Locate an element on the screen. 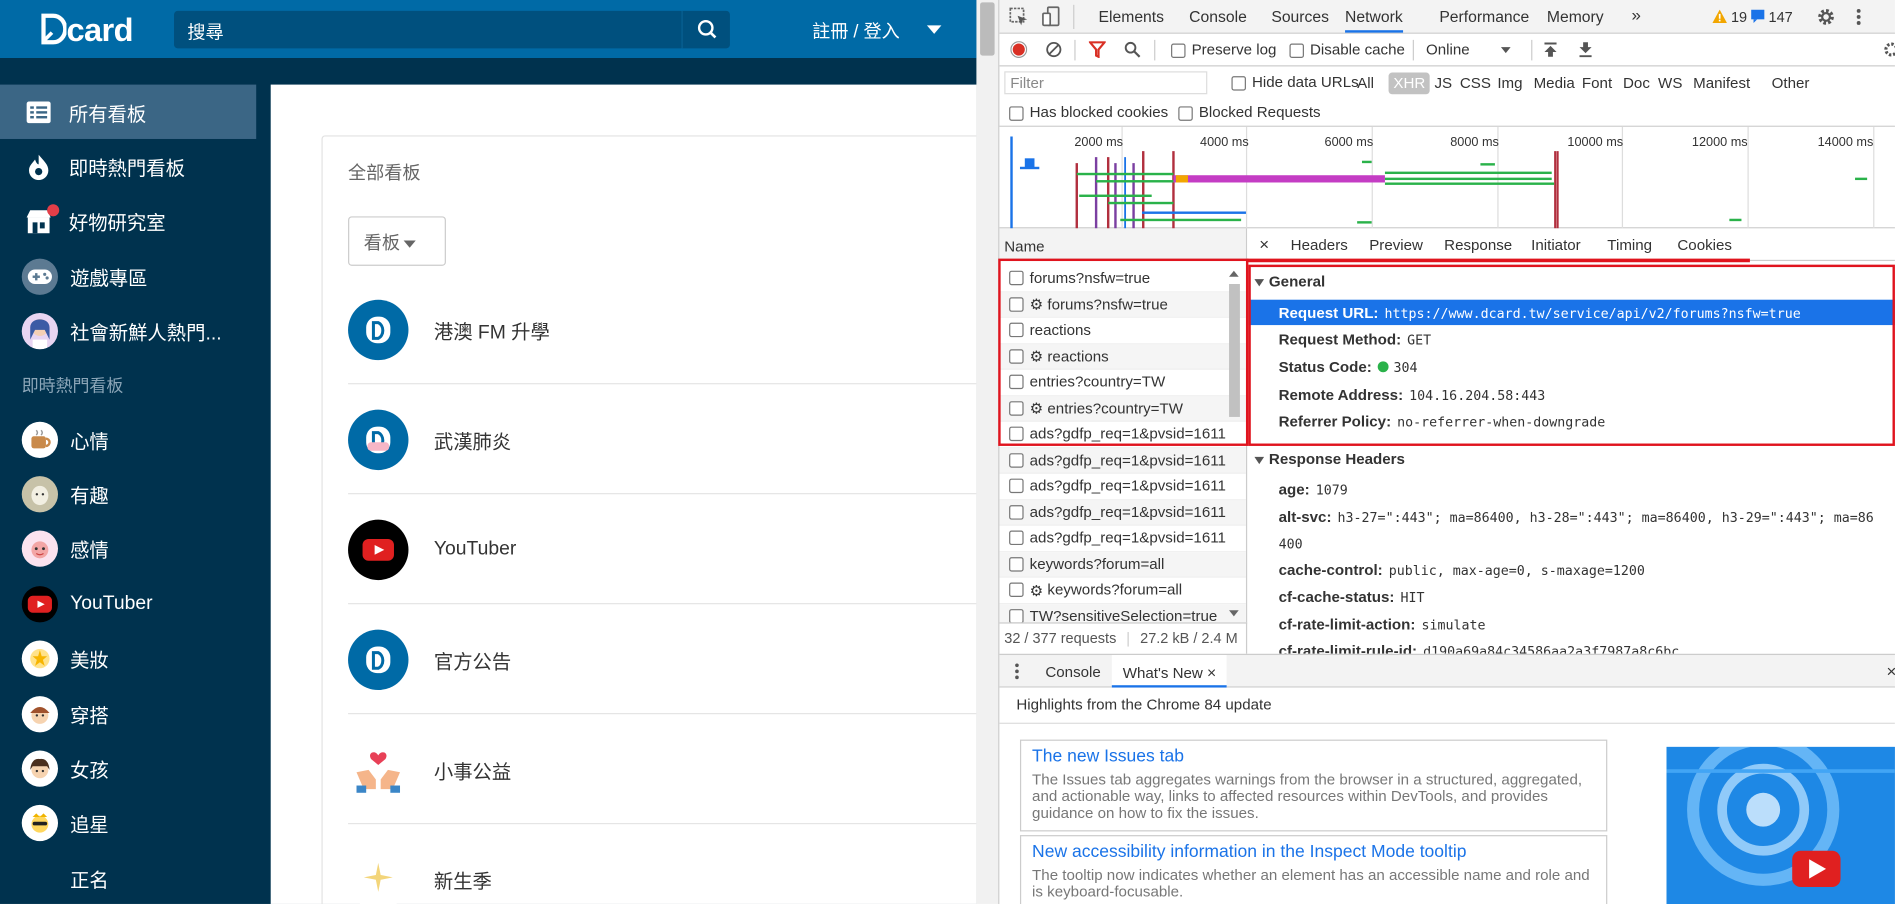 This screenshot has width=1895, height=904. hide-data-urls-checkbox: Hide data URLs is located at coordinates (1295, 82).